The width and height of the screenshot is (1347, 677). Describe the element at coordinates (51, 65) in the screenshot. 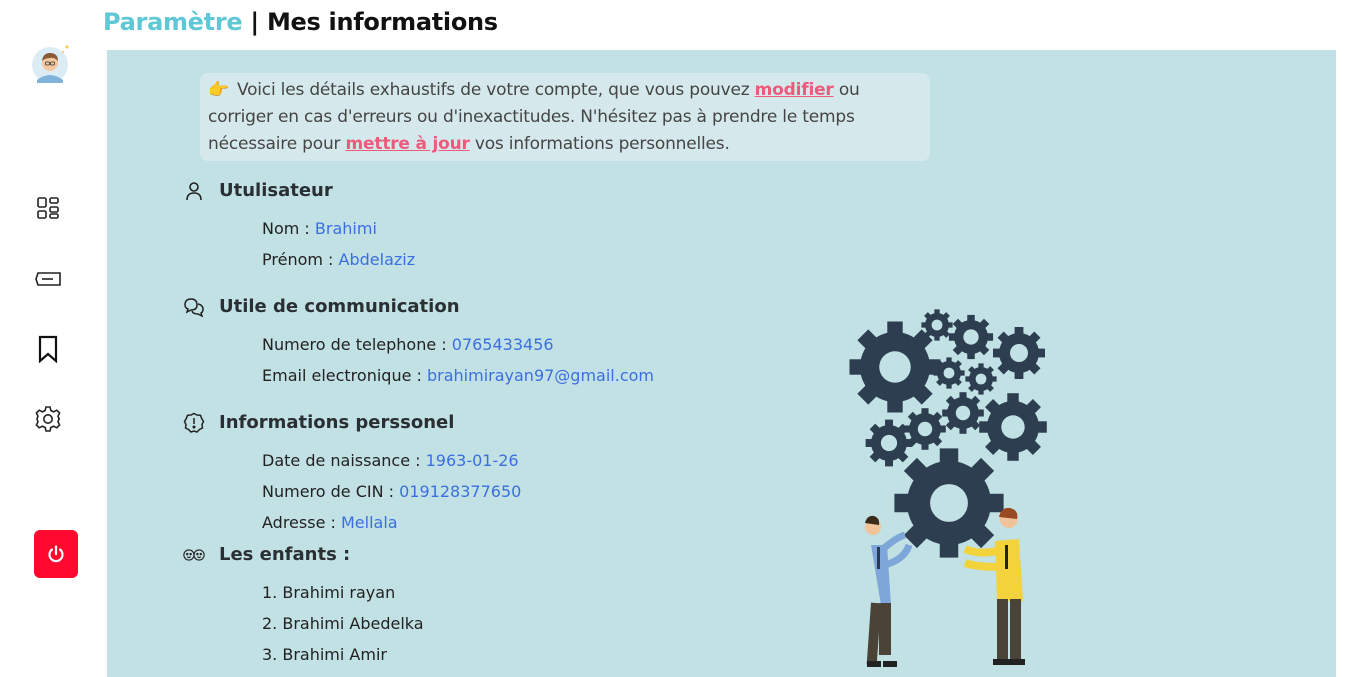

I see `avatar` at that location.